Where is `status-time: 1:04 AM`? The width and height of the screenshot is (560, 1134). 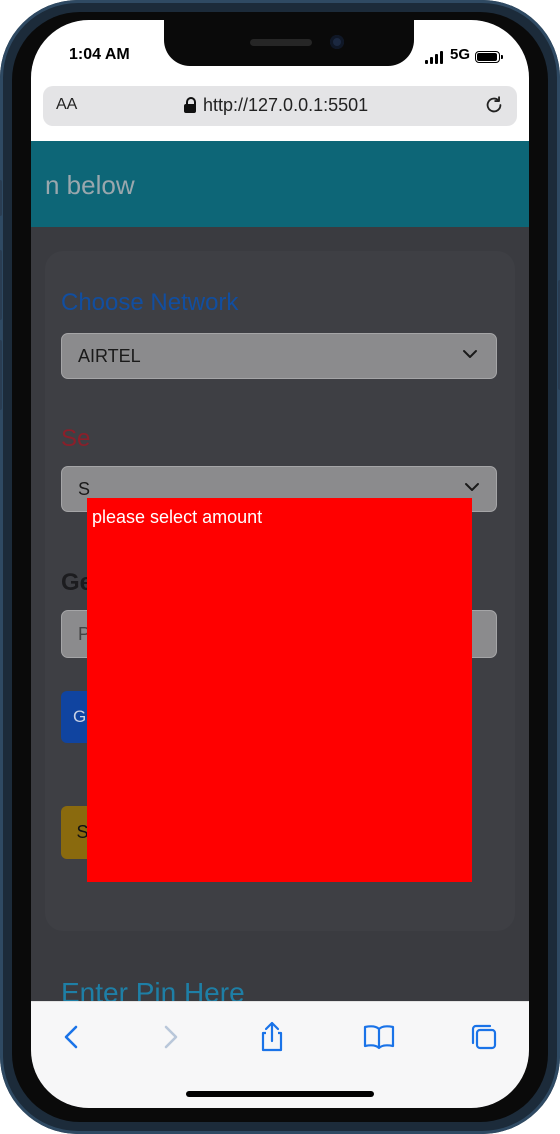
status-time: 1:04 AM is located at coordinates (99, 54).